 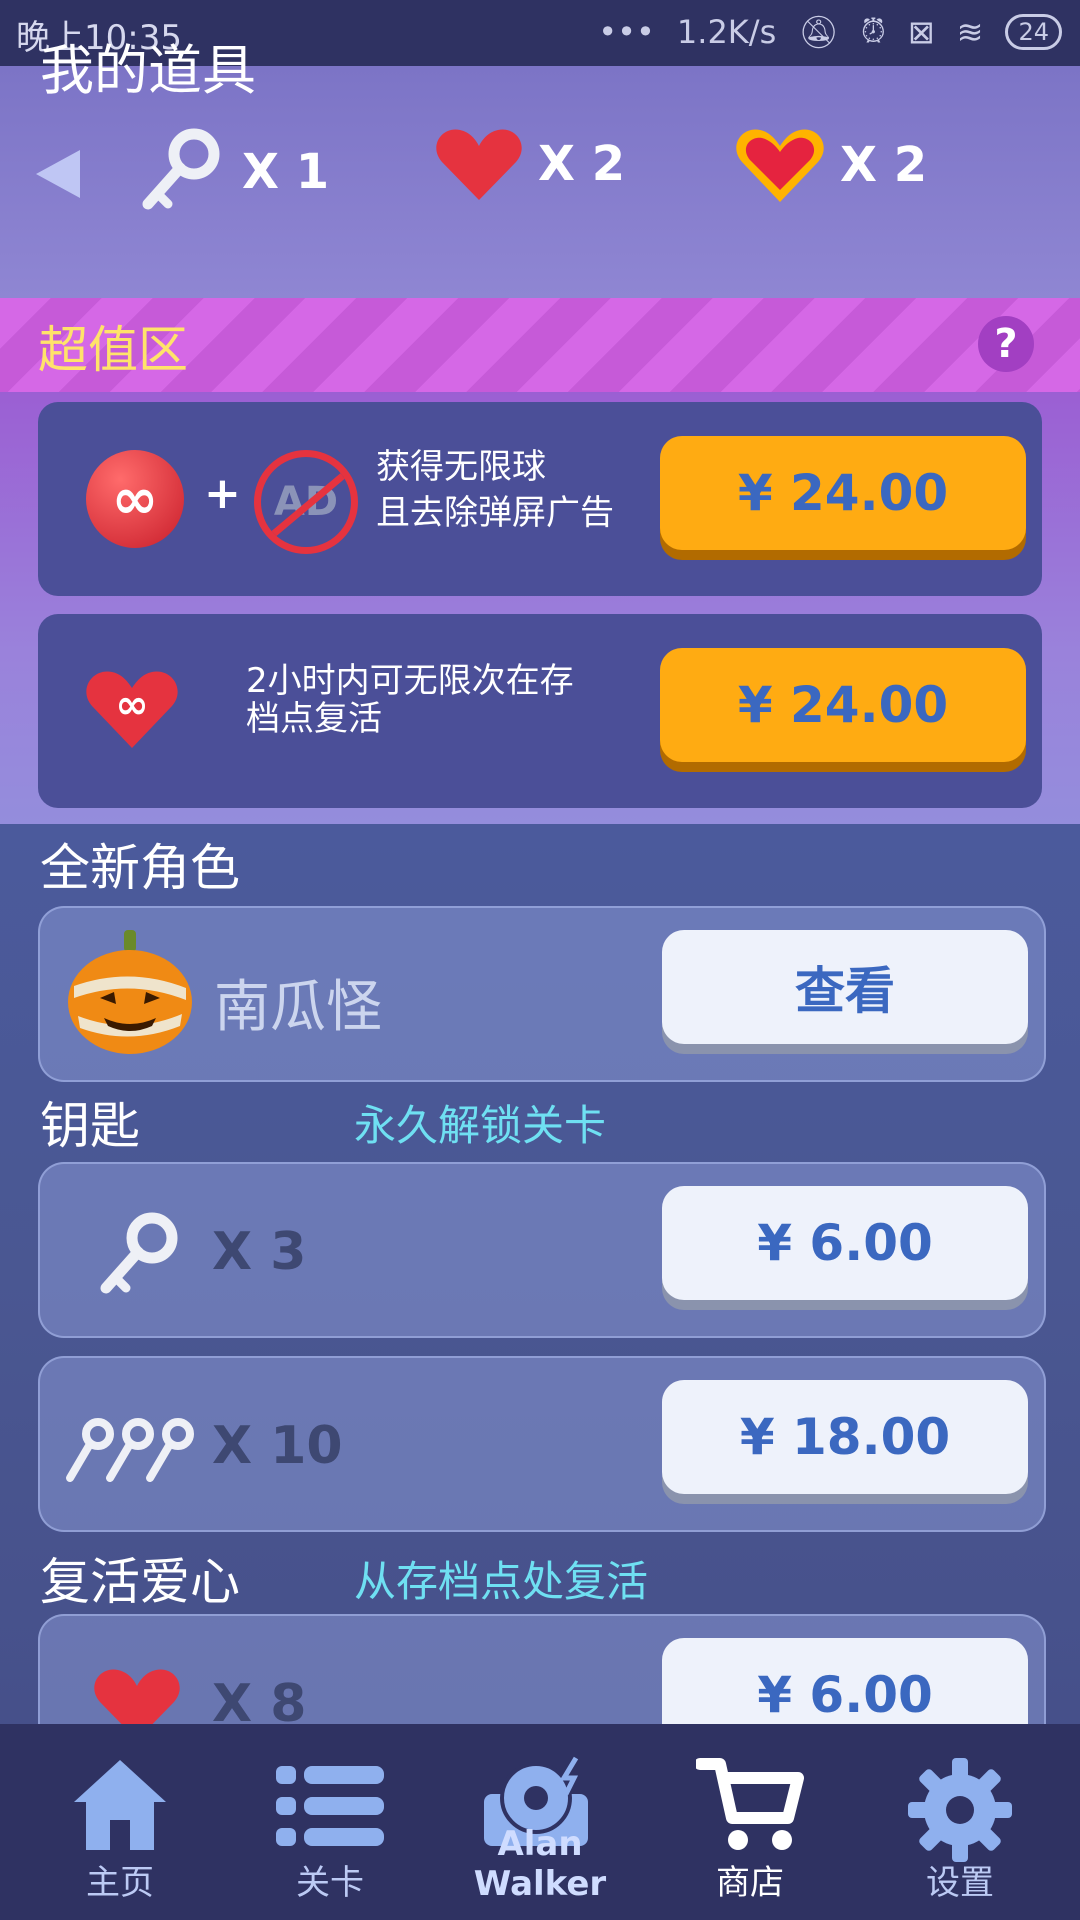 What do you see at coordinates (921, 31) in the screenshot?
I see `sim-icon: ⊠` at bounding box center [921, 31].